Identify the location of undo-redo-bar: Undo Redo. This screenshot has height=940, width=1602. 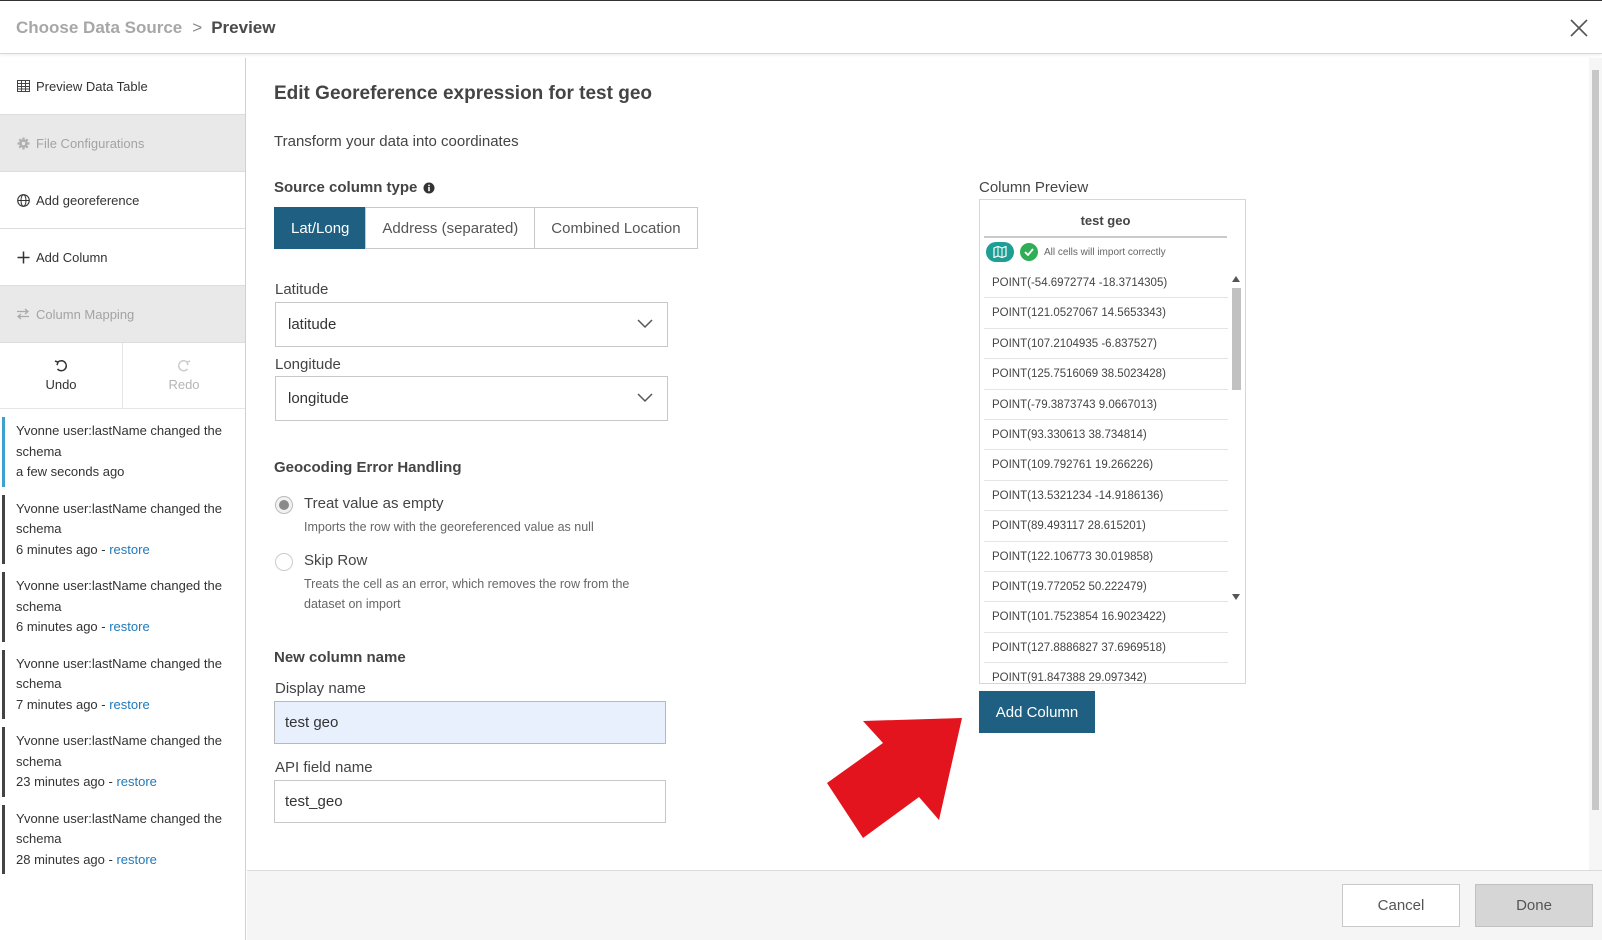
(122, 376).